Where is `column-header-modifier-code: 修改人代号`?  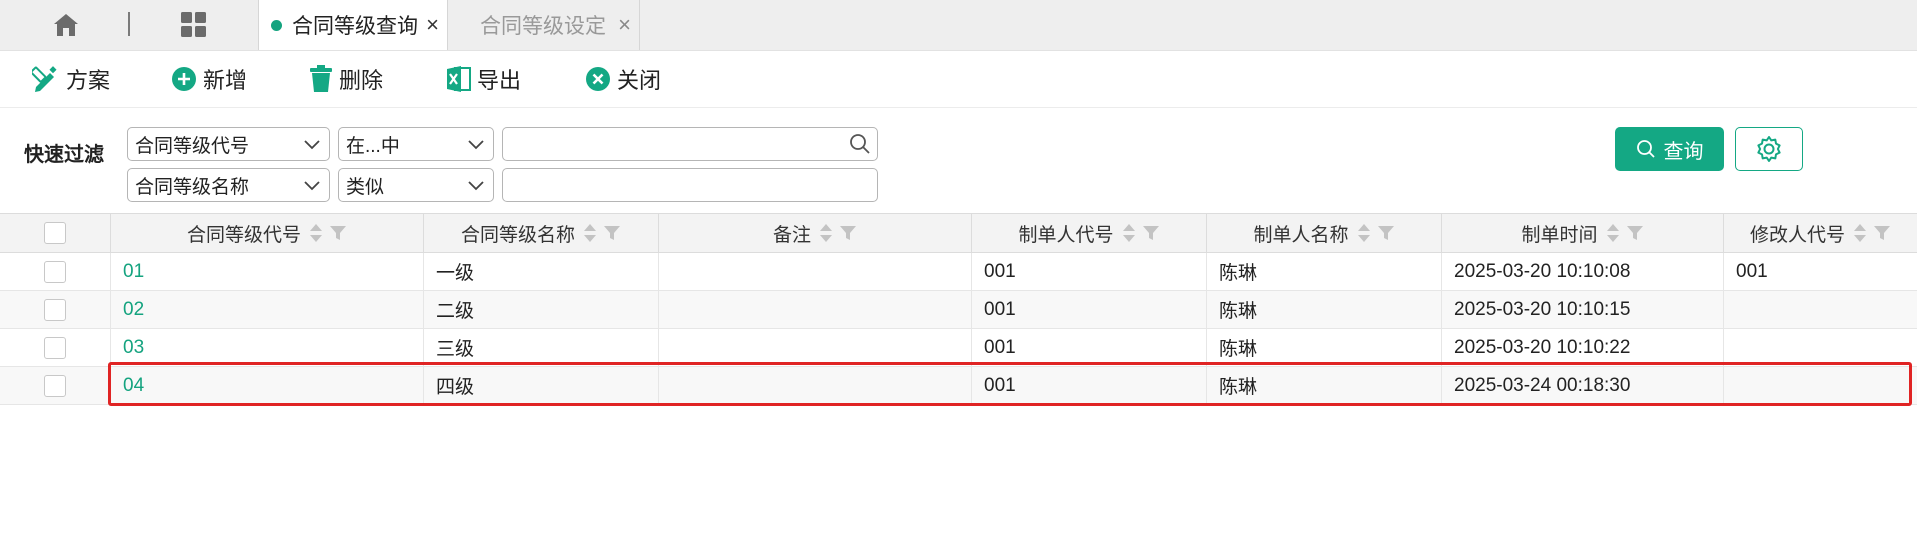
column-header-modifier-code: 修改人代号 is located at coordinates (1820, 233).